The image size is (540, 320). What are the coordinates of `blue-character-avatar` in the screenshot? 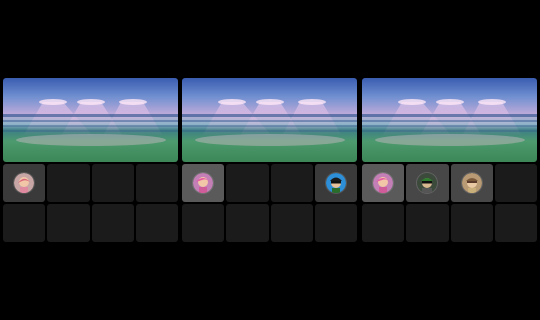 It's located at (335, 183).